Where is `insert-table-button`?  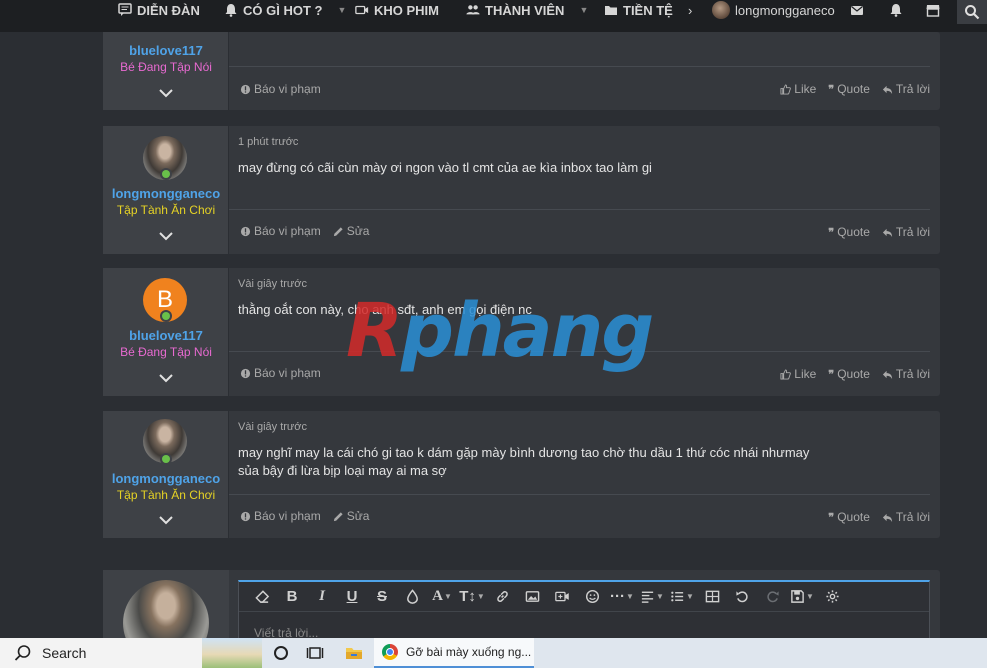 insert-table-button is located at coordinates (712, 597).